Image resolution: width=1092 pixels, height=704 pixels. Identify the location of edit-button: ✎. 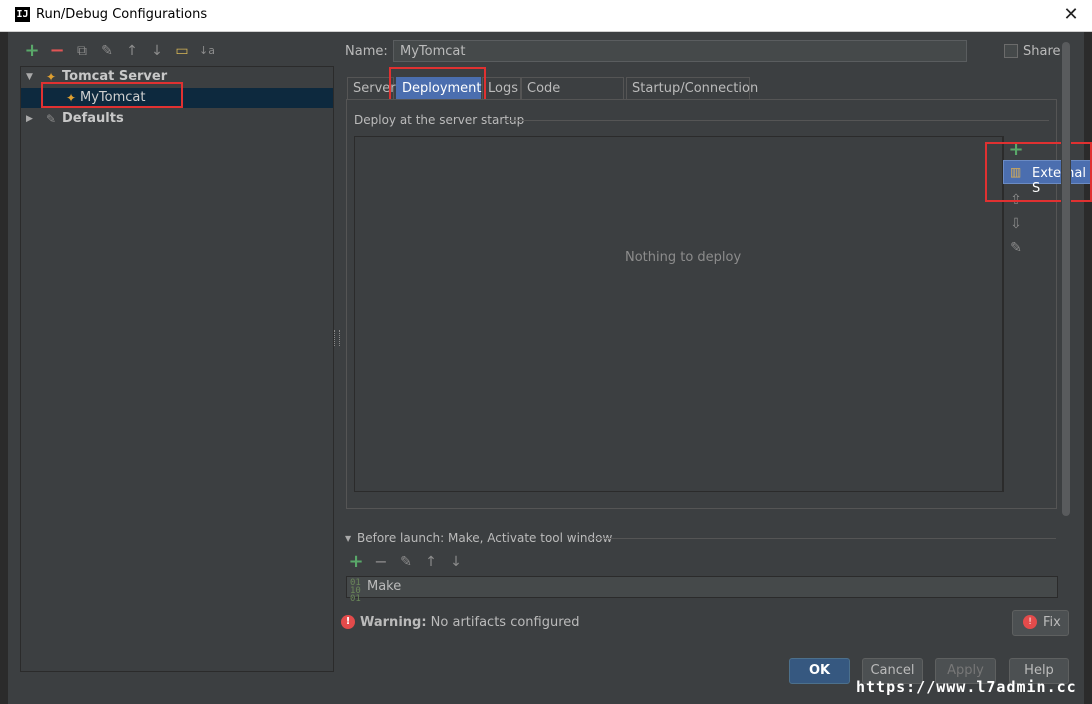
(1016, 248).